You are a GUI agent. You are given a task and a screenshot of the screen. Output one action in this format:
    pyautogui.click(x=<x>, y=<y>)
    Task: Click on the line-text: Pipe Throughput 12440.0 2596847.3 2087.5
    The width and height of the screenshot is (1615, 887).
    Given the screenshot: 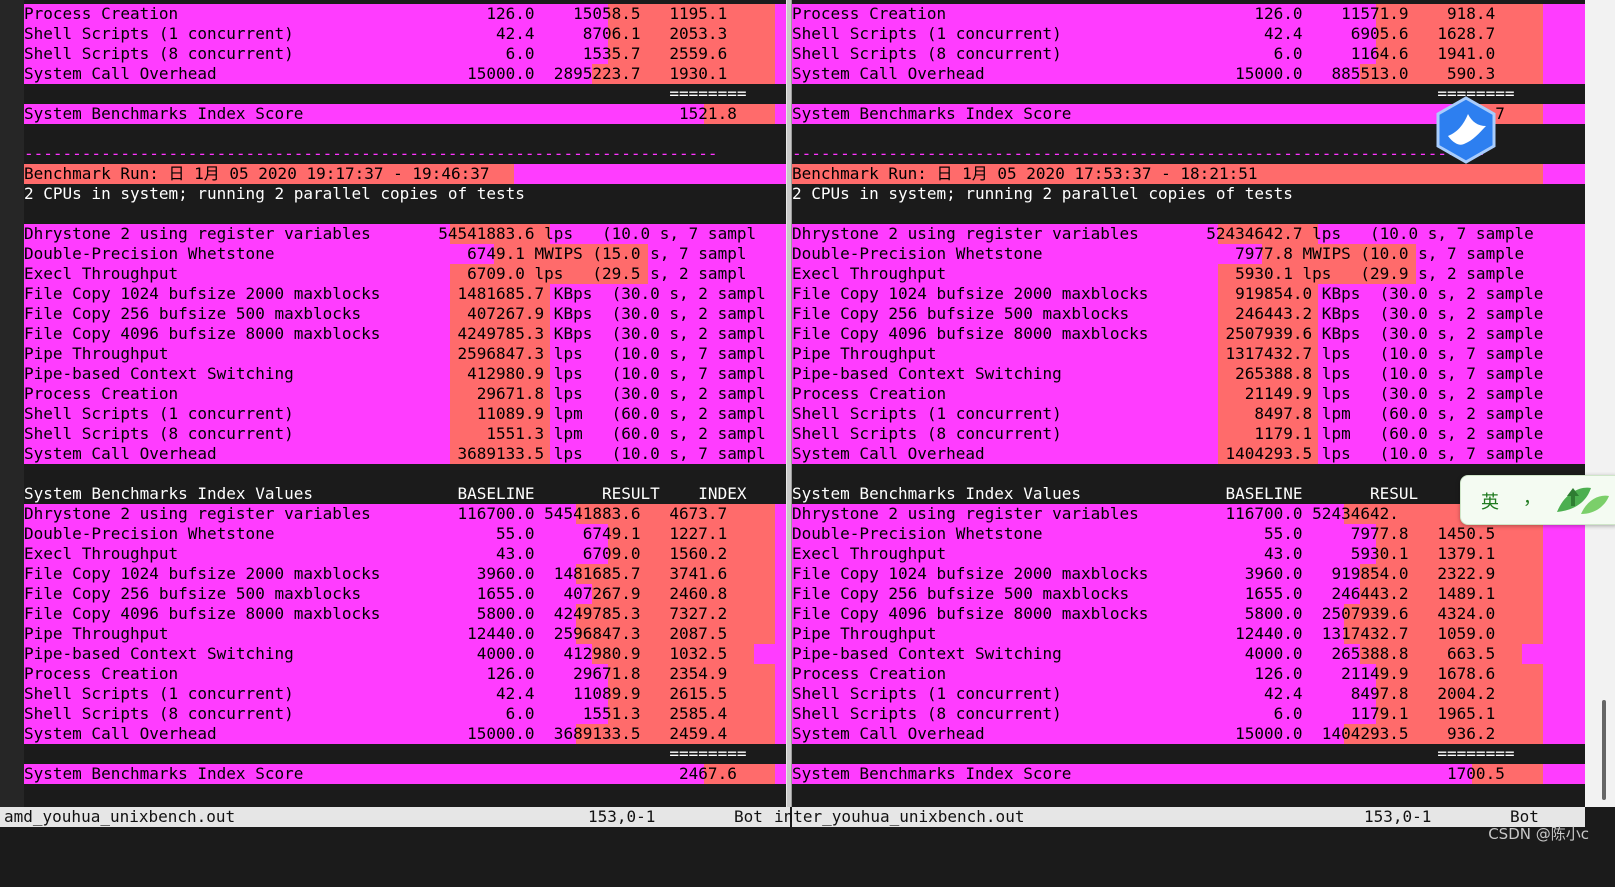 What is the action you would take?
    pyautogui.click(x=376, y=633)
    